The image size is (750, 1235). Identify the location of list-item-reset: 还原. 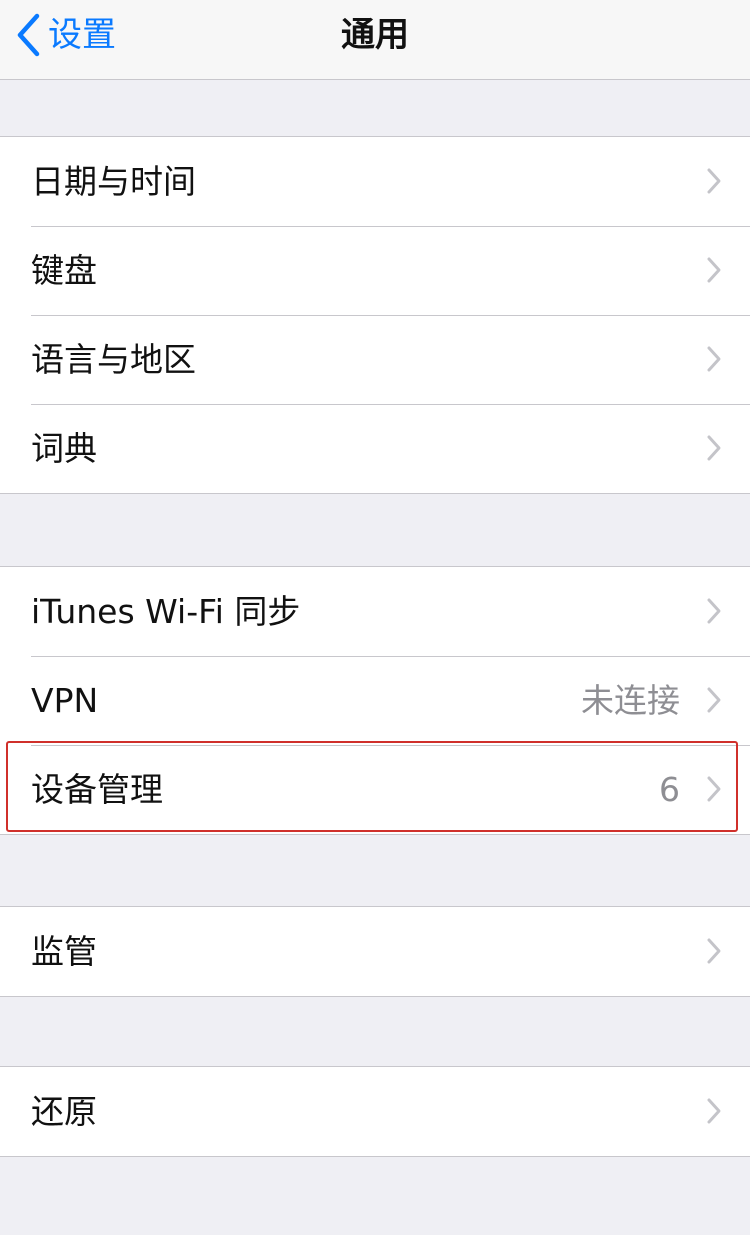
(375, 1111).